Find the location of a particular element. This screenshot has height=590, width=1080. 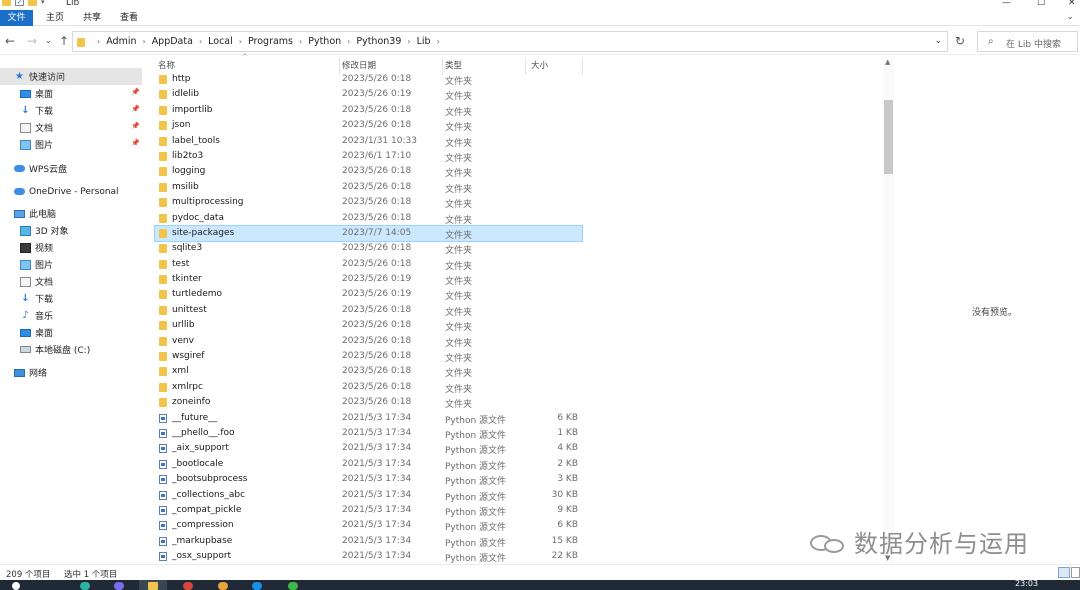

table-row: _bootlocale 2021/5/3 17:34 Python 源文件 2 KB is located at coordinates (368, 464).